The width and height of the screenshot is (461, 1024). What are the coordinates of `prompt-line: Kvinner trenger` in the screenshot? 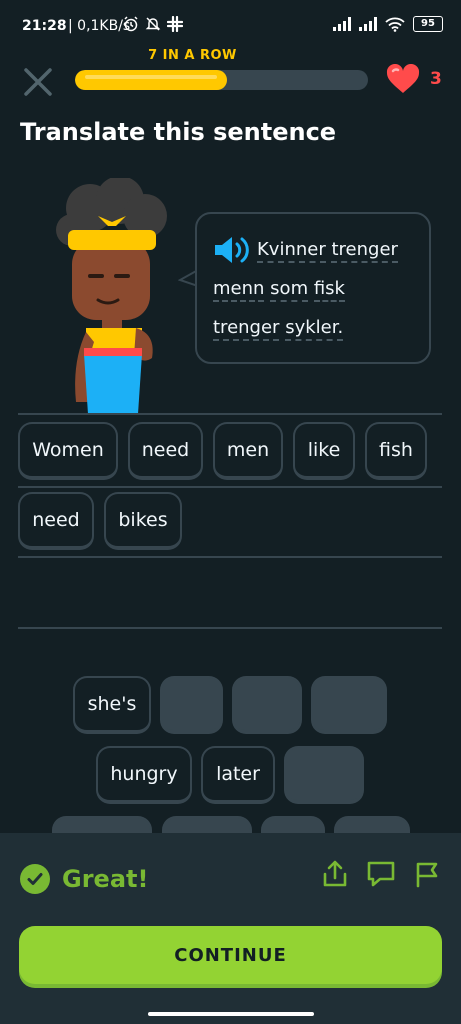 It's located at (314, 249).